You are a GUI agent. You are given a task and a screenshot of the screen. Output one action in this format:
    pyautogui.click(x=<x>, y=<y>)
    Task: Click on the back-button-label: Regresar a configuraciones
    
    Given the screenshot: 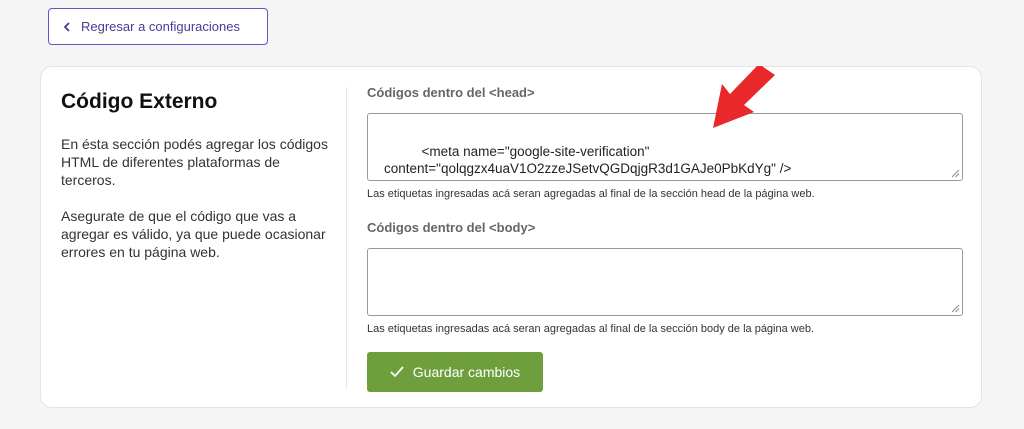 What is the action you would take?
    pyautogui.click(x=160, y=26)
    